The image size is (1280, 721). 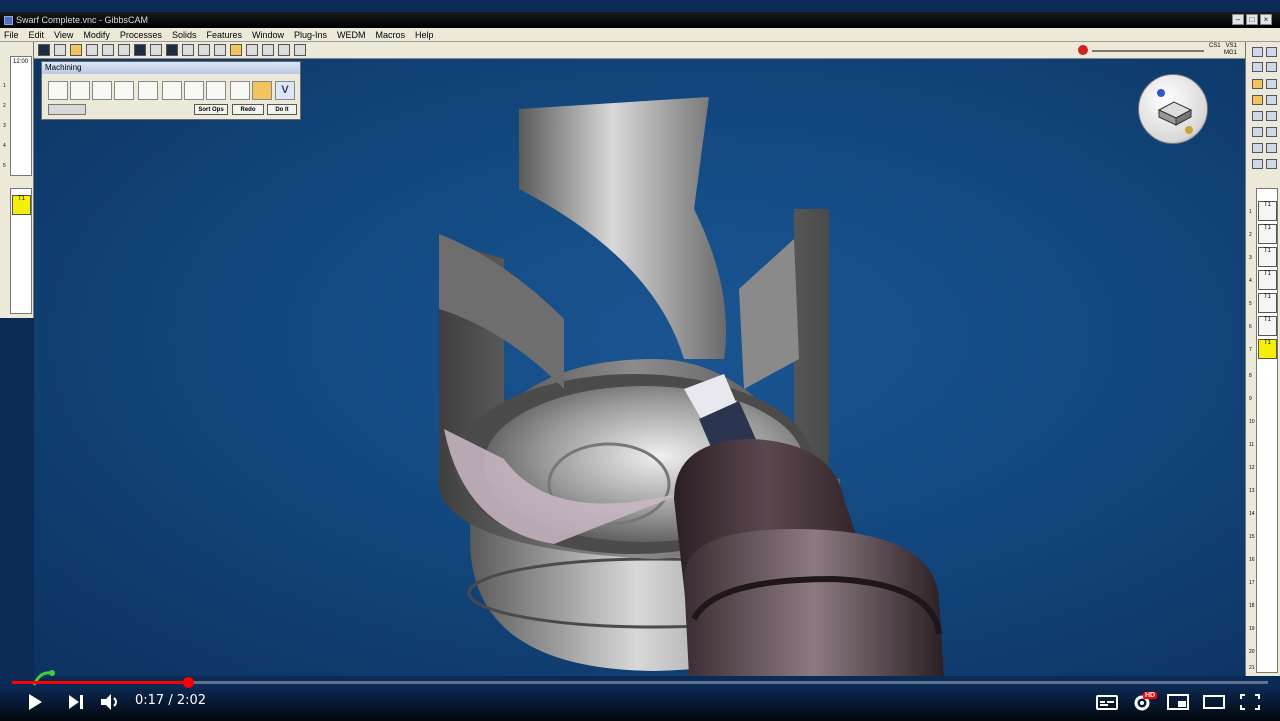 What do you see at coordinates (44, 50) in the screenshot?
I see `geometry-tool-icon` at bounding box center [44, 50].